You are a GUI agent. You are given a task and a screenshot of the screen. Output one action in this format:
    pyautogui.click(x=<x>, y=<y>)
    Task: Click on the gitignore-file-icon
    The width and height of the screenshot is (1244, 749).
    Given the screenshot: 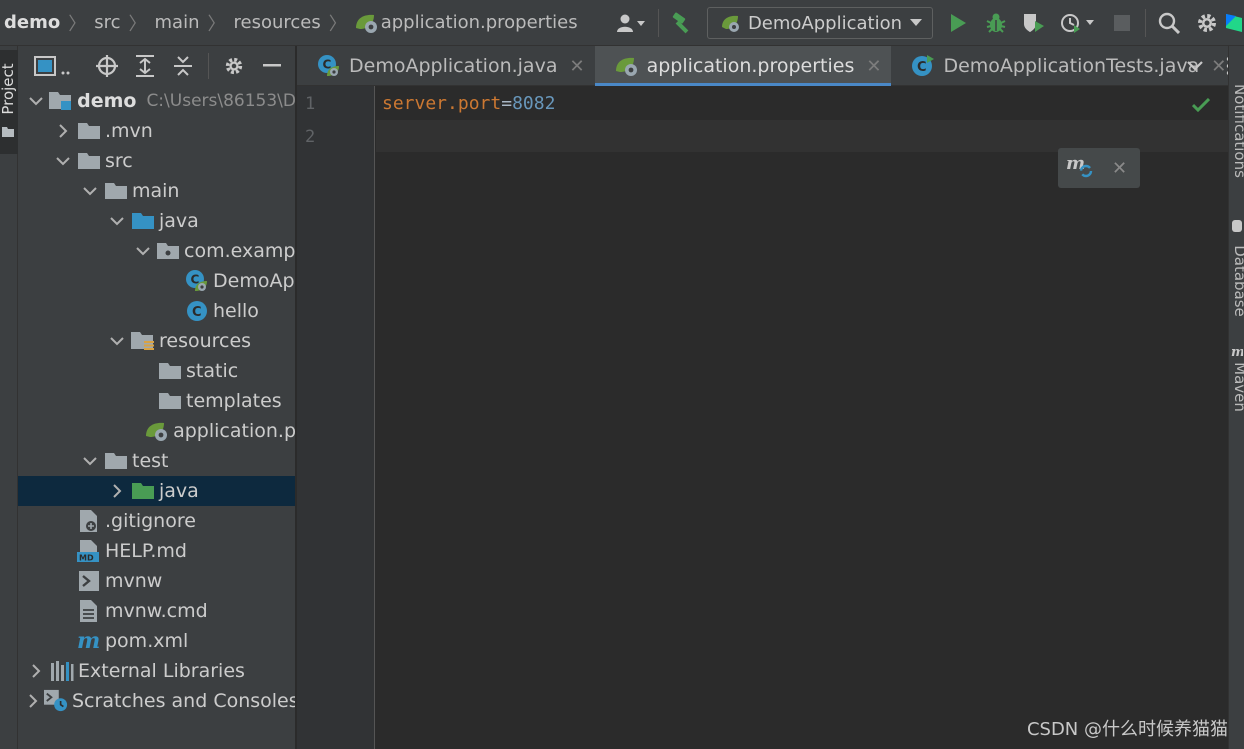 What is the action you would take?
    pyautogui.click(x=89, y=521)
    